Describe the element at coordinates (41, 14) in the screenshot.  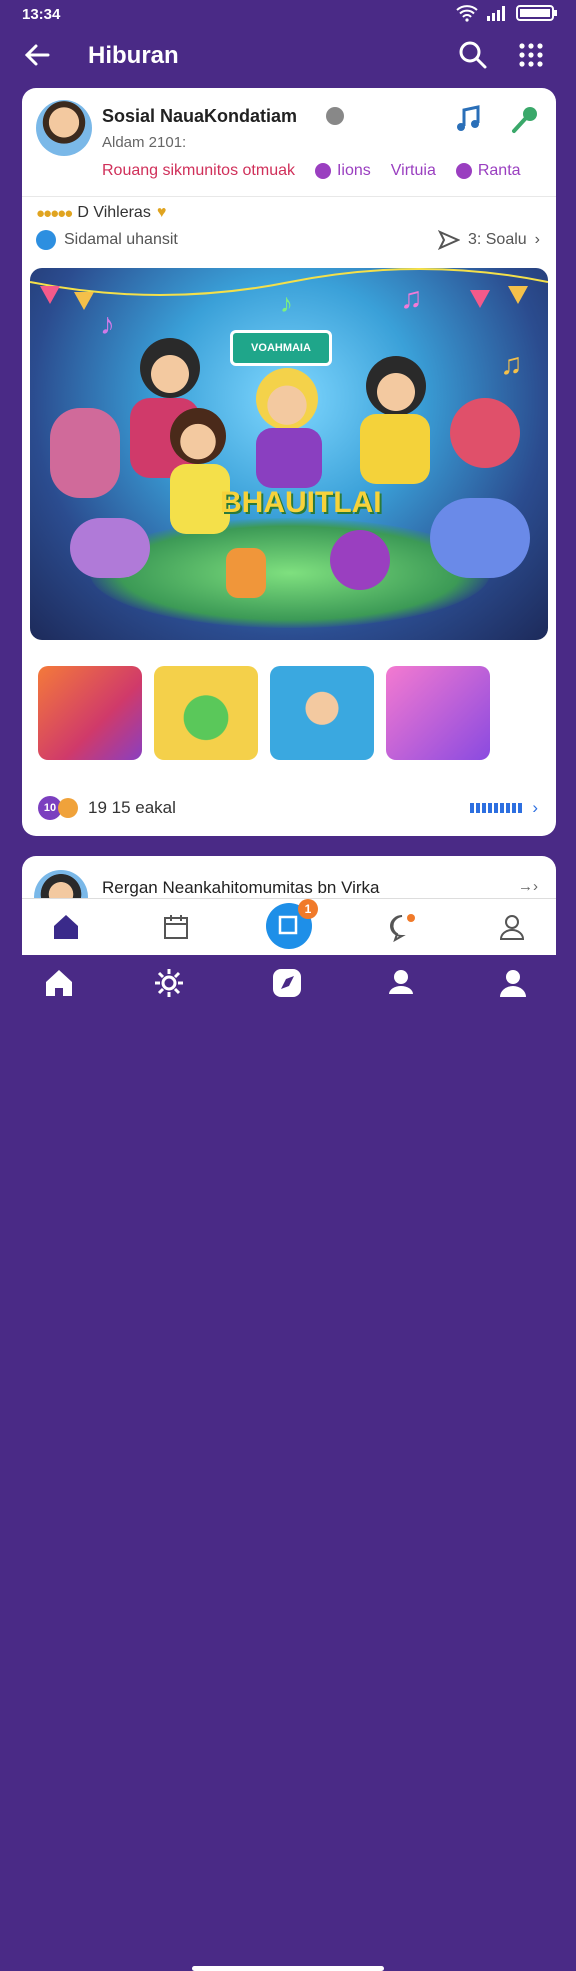
I see `status-time: 13:34` at that location.